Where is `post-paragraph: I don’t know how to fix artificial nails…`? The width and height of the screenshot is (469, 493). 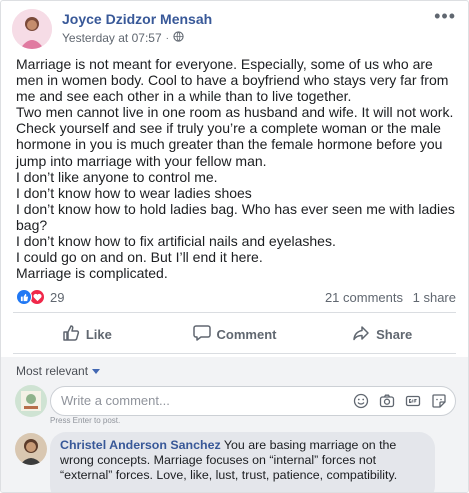 post-paragraph: I don’t know how to fix artificial nails… is located at coordinates (176, 241).